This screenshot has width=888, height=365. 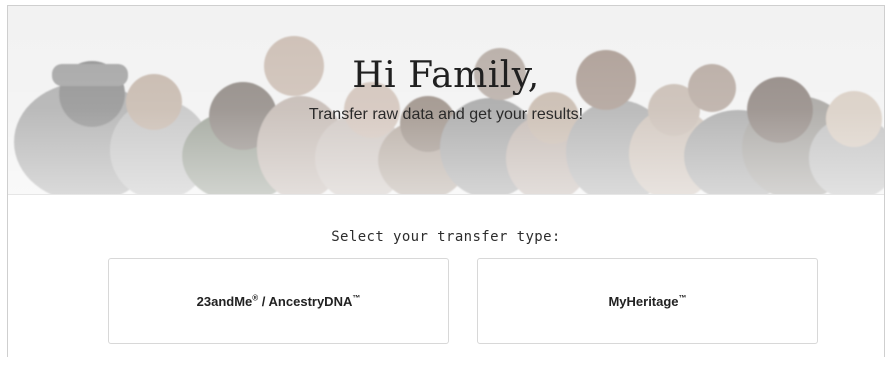 I want to click on page-title: Hi Family,, so click(x=446, y=75).